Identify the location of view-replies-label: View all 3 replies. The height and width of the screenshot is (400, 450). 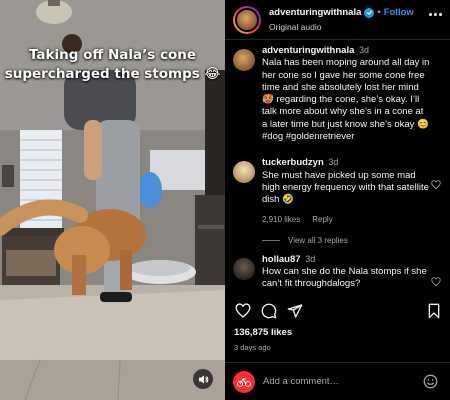
(318, 240).